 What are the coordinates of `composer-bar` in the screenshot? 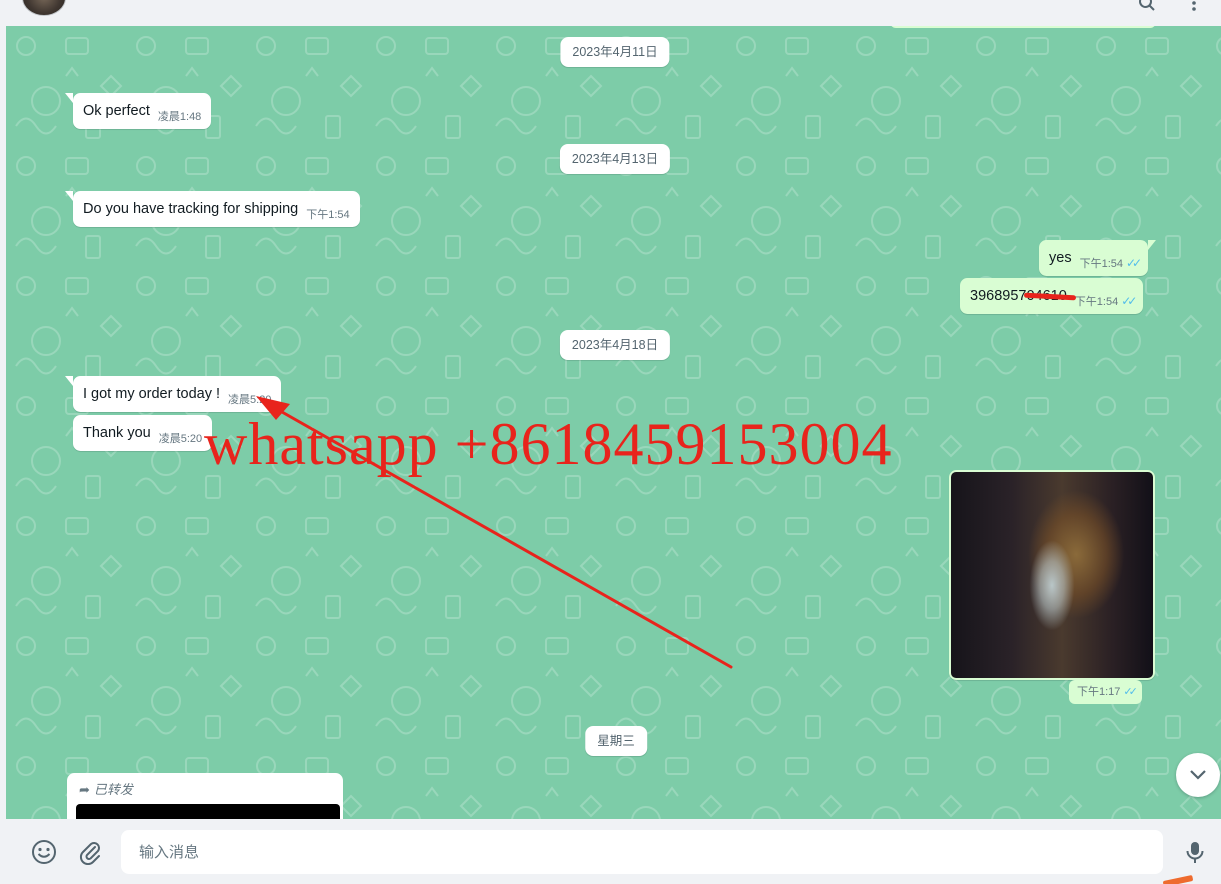 It's located at (610, 851).